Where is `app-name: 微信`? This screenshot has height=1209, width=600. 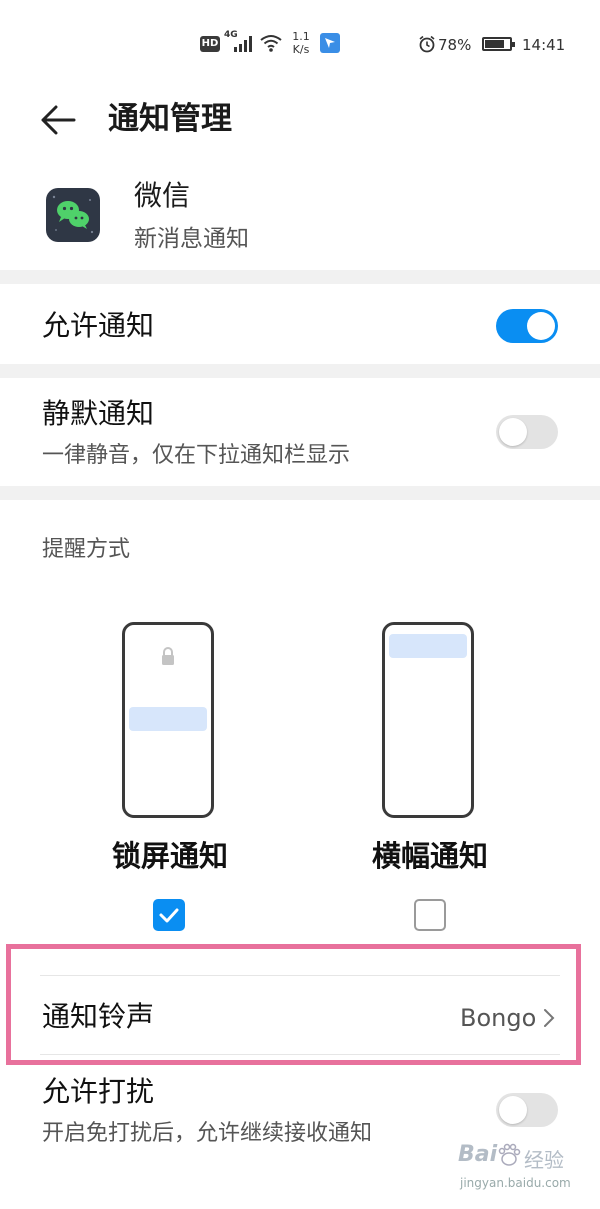 app-name: 微信 is located at coordinates (162, 195).